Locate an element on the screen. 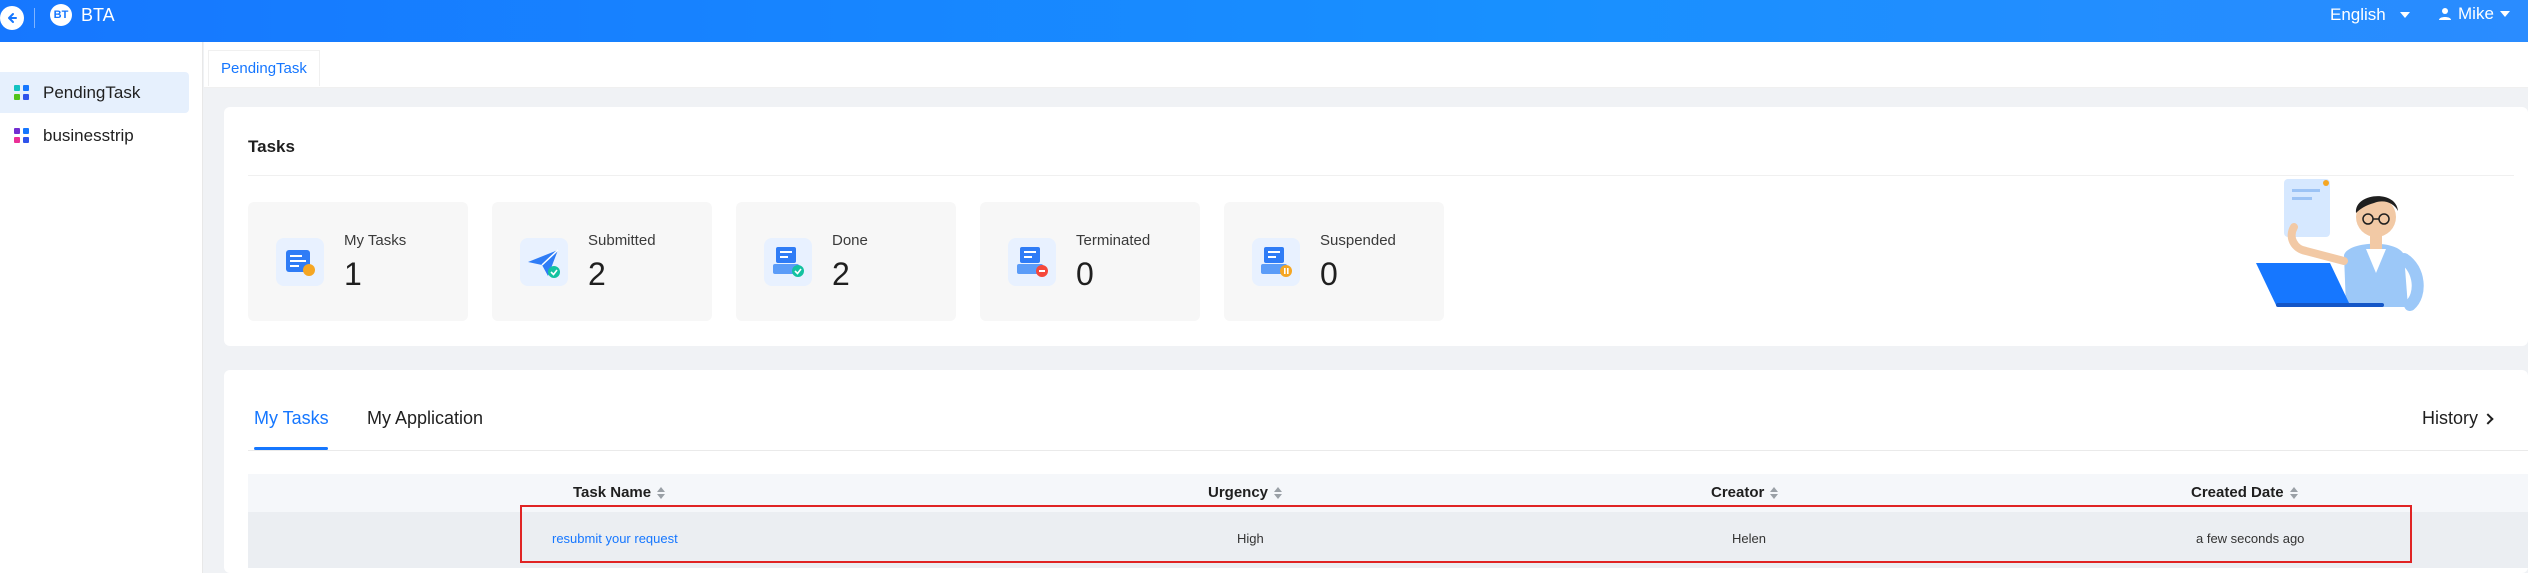 The height and width of the screenshot is (573, 2528). history-label: History is located at coordinates (2450, 418).